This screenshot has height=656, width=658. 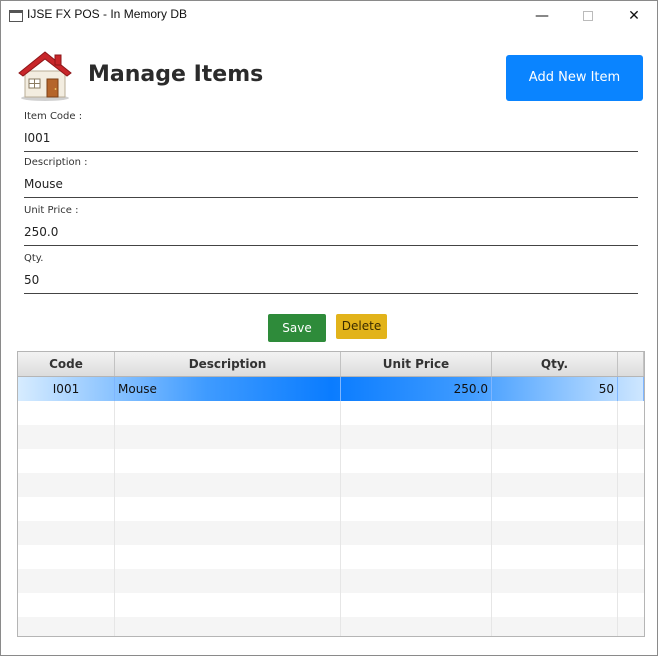 What do you see at coordinates (56, 162) in the screenshot?
I see `description-label: Description :` at bounding box center [56, 162].